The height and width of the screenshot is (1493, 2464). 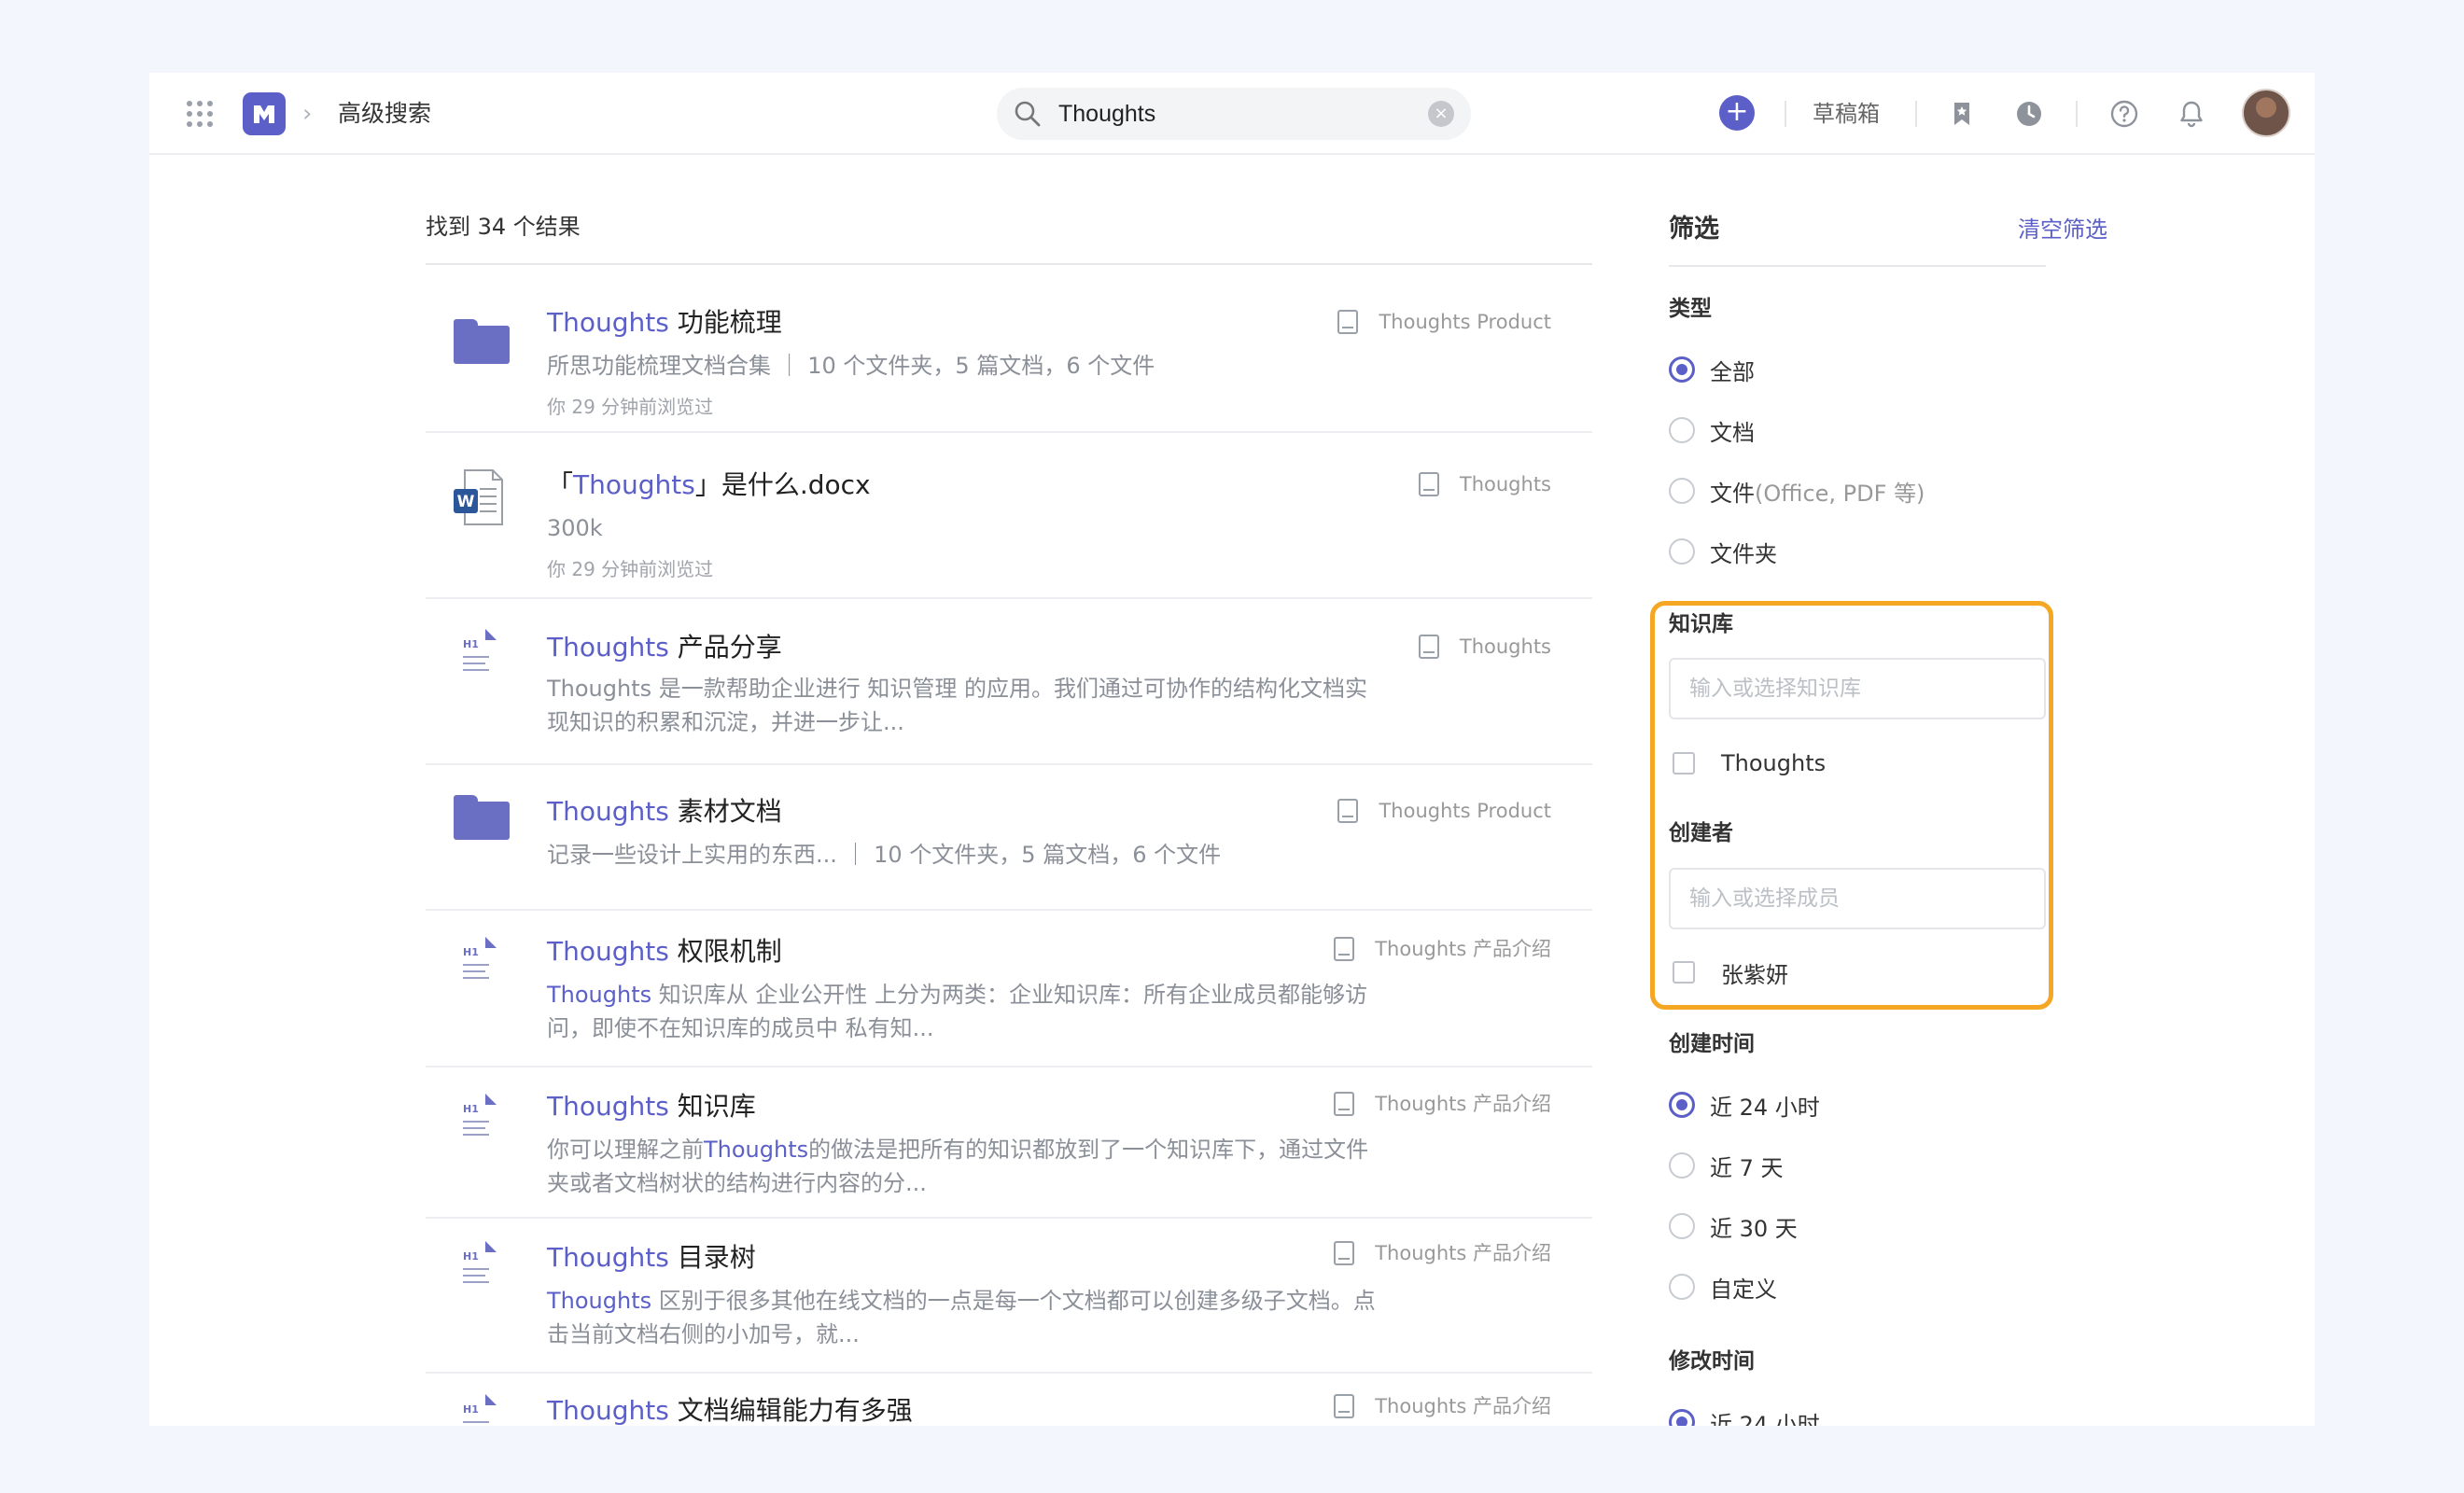 What do you see at coordinates (1747, 763) in the screenshot?
I see `library-option-thoughts: Thoughts` at bounding box center [1747, 763].